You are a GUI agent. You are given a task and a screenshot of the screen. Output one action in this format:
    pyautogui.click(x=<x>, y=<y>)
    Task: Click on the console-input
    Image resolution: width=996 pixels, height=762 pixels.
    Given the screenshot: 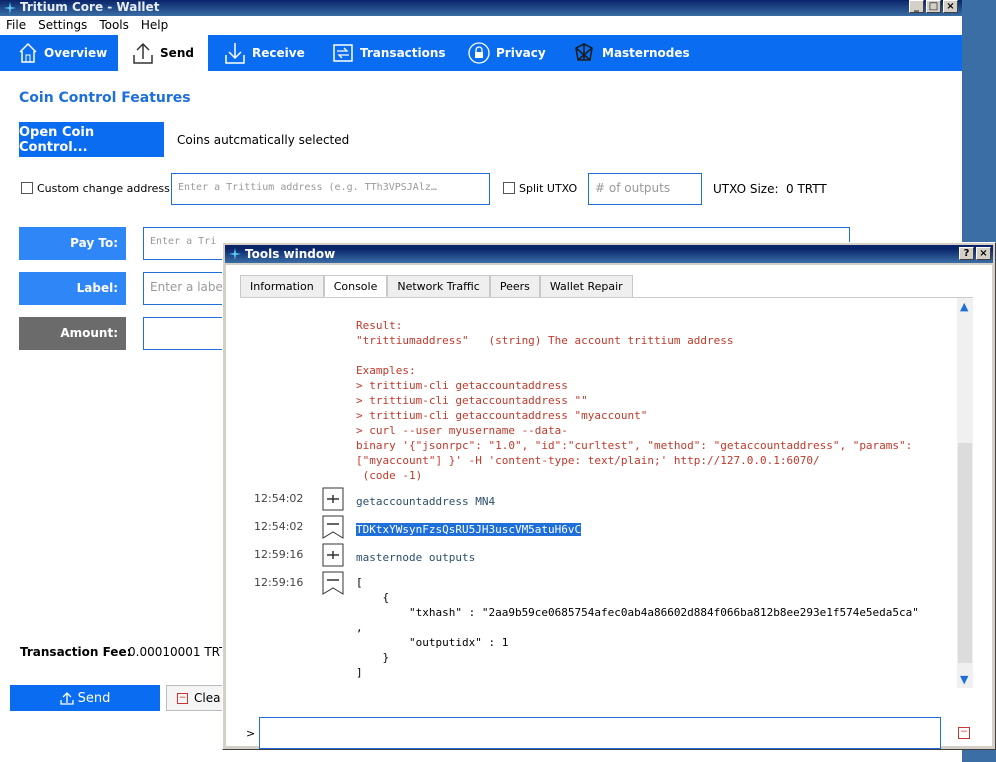 What is the action you would take?
    pyautogui.click(x=600, y=733)
    